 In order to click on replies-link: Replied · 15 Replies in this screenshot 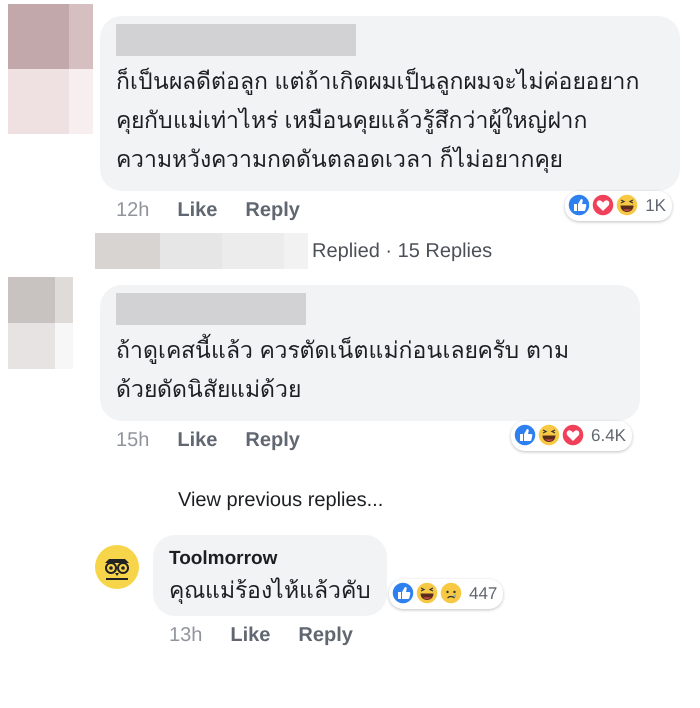, I will do `click(402, 251)`.